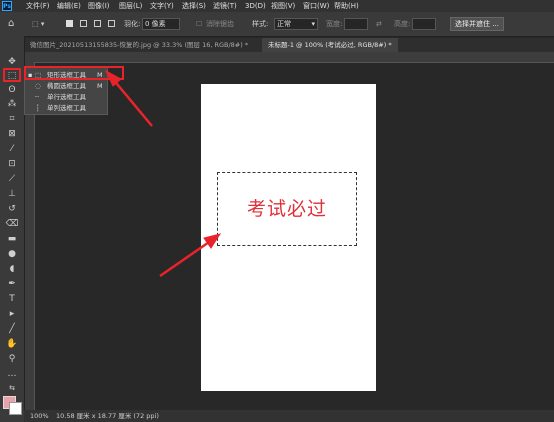 Image resolution: width=554 pixels, height=422 pixels. Describe the element at coordinates (39, 416) in the screenshot. I see `zoom-level: 100%` at that location.